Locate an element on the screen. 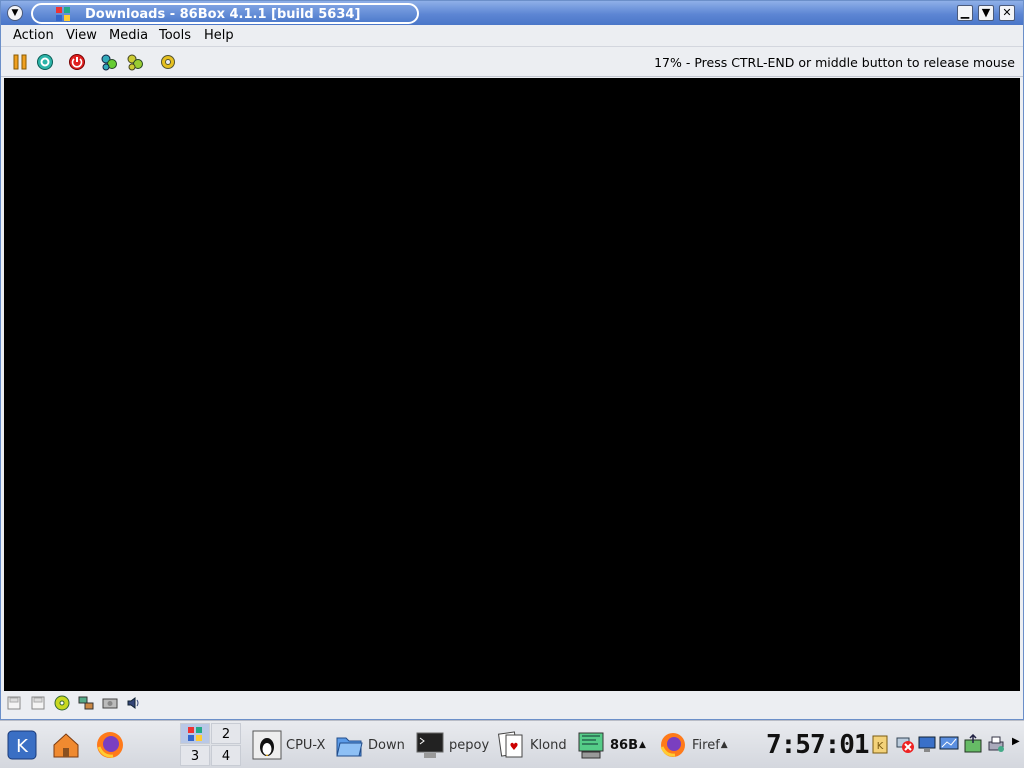 The height and width of the screenshot is (768, 1024). task-86box: 86B ▲ is located at coordinates (616, 745).